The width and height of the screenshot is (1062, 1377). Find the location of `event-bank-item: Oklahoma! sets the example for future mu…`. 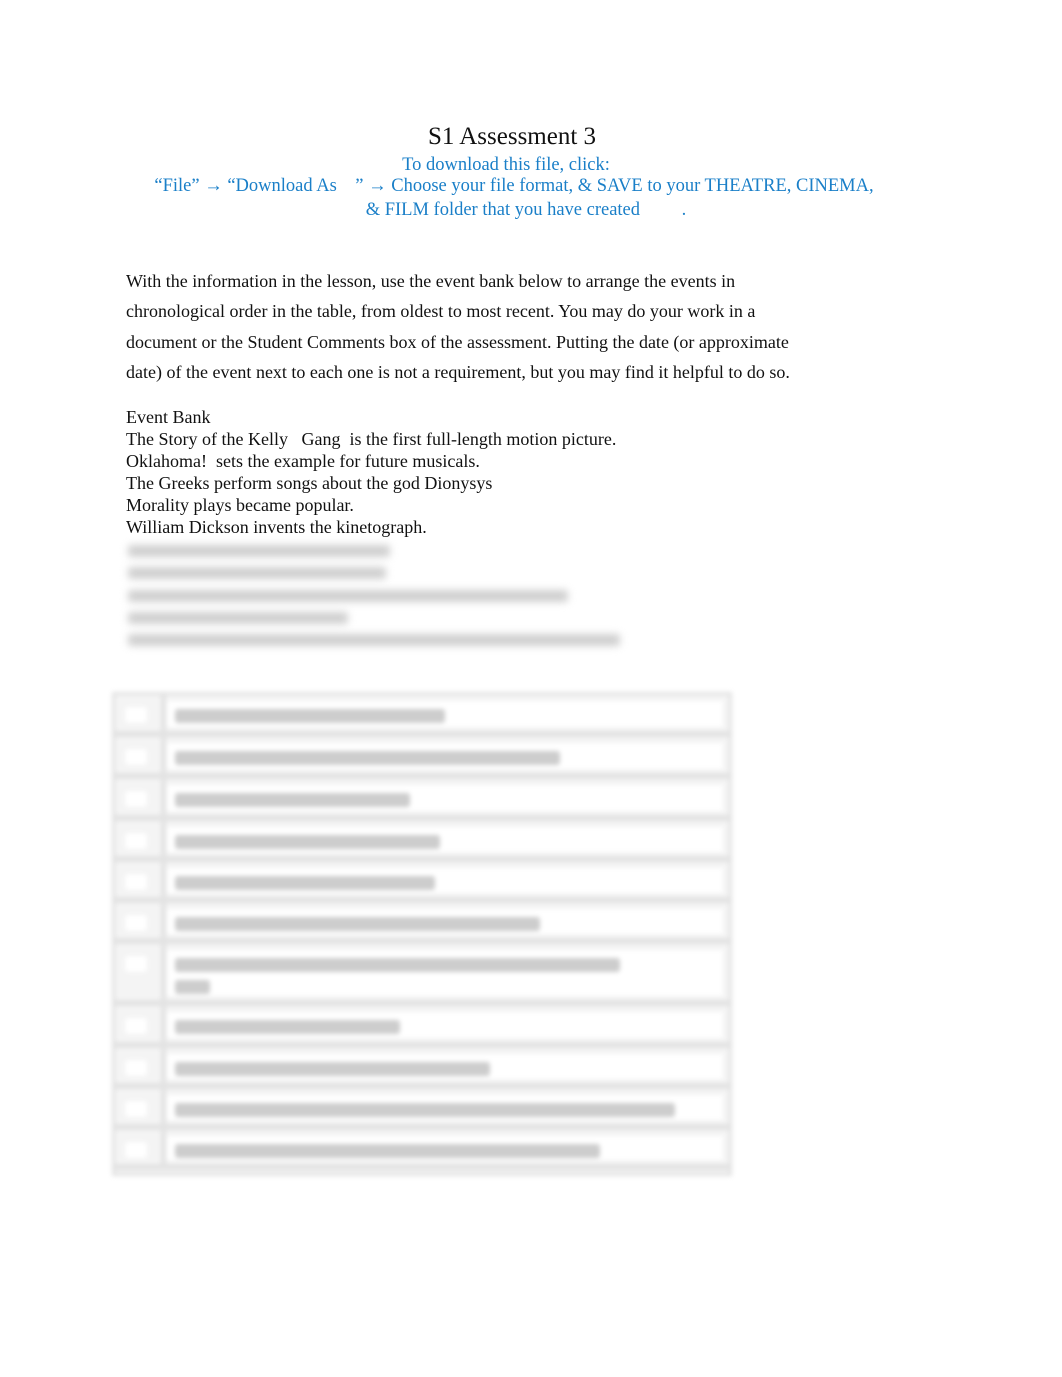

event-bank-item: Oklahoma! sets the example for future mu… is located at coordinates (303, 461).